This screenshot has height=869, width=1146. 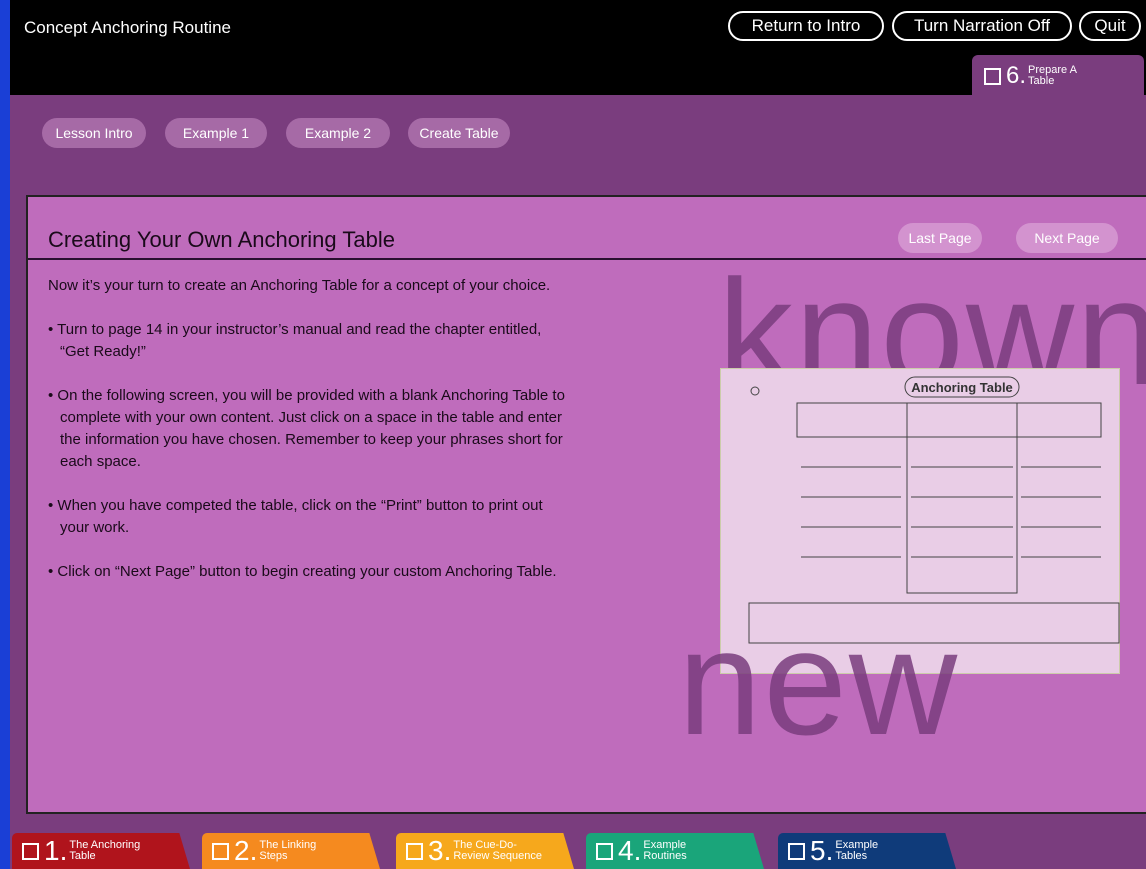 I want to click on tab-label: Example Tables, so click(x=855, y=851).